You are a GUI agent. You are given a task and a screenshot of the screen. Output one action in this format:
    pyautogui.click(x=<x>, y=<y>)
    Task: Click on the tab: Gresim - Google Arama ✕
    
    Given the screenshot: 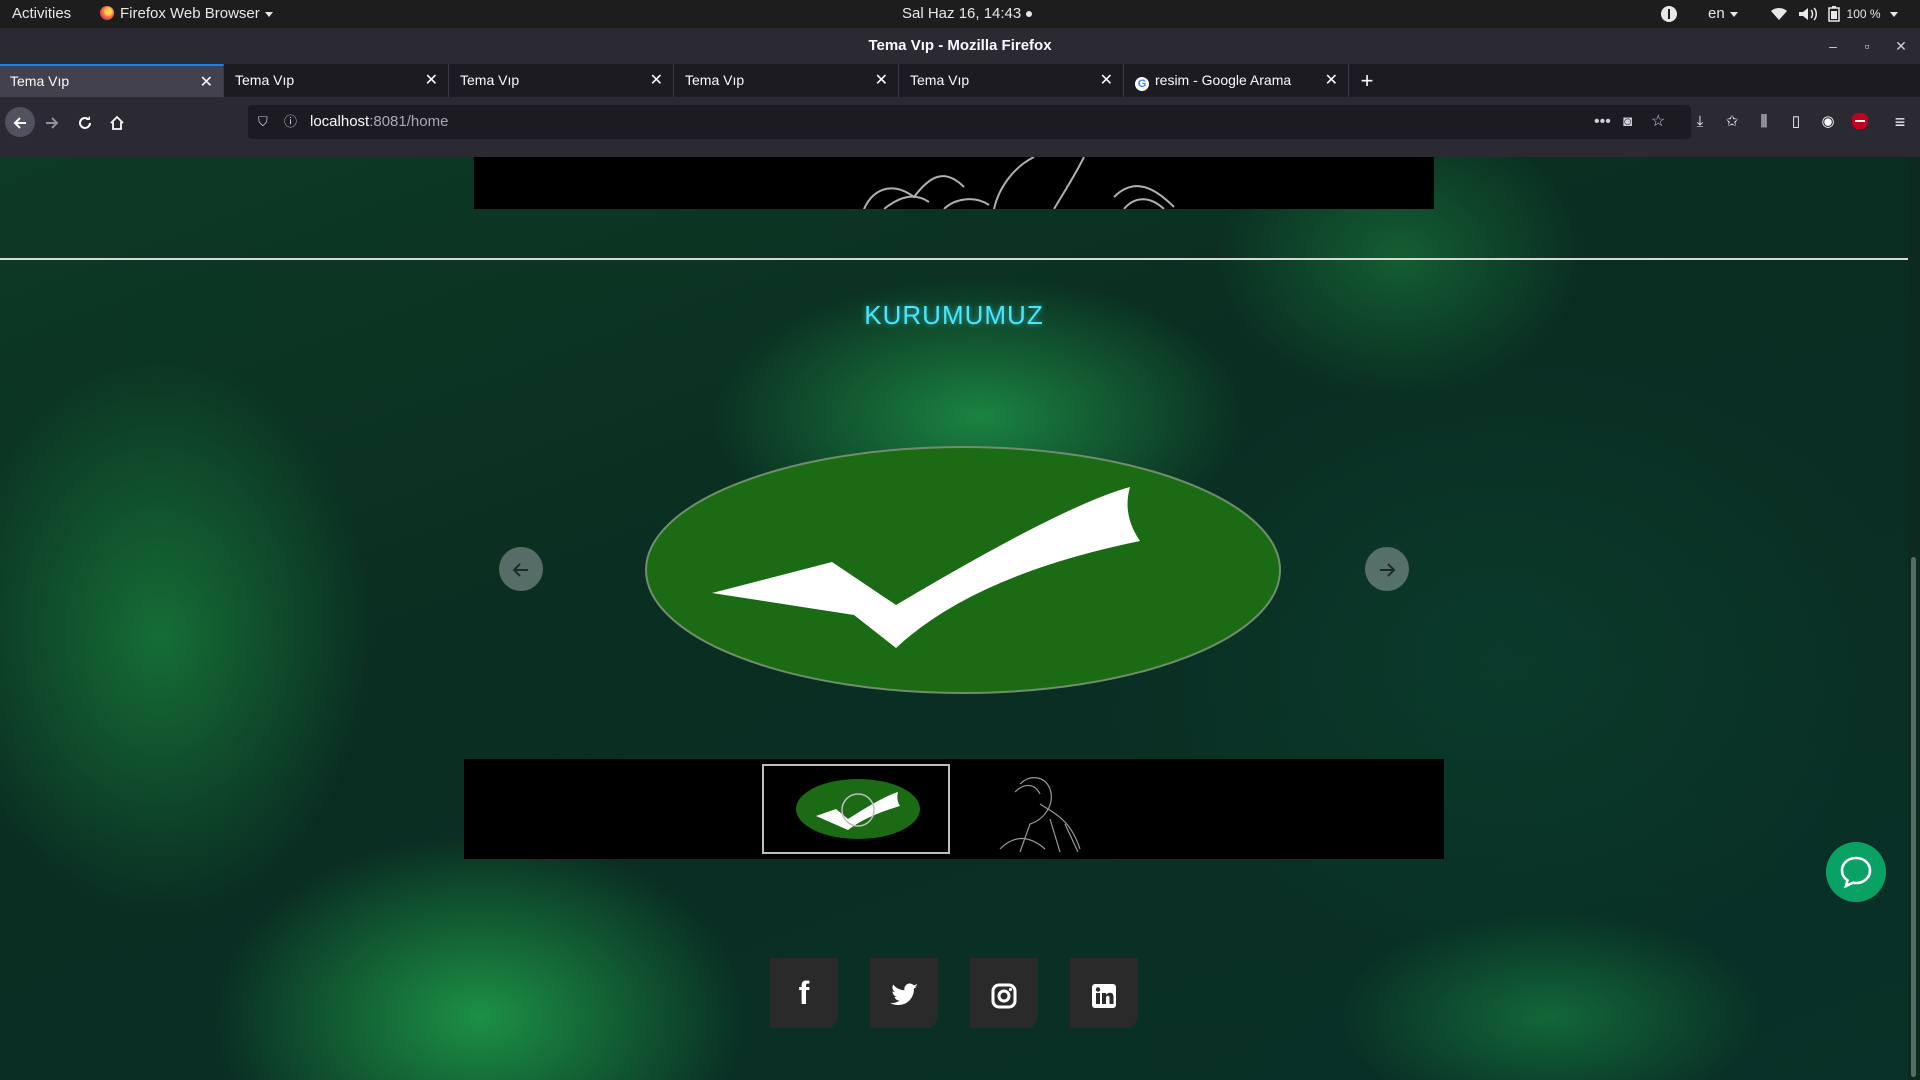 What is the action you would take?
    pyautogui.click(x=1237, y=80)
    